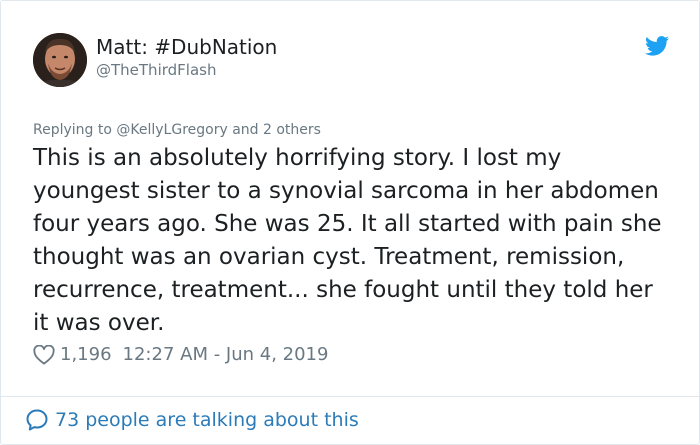 The height and width of the screenshot is (445, 700). What do you see at coordinates (274, 130) in the screenshot?
I see `reply-context-suffix: and 2 others` at bounding box center [274, 130].